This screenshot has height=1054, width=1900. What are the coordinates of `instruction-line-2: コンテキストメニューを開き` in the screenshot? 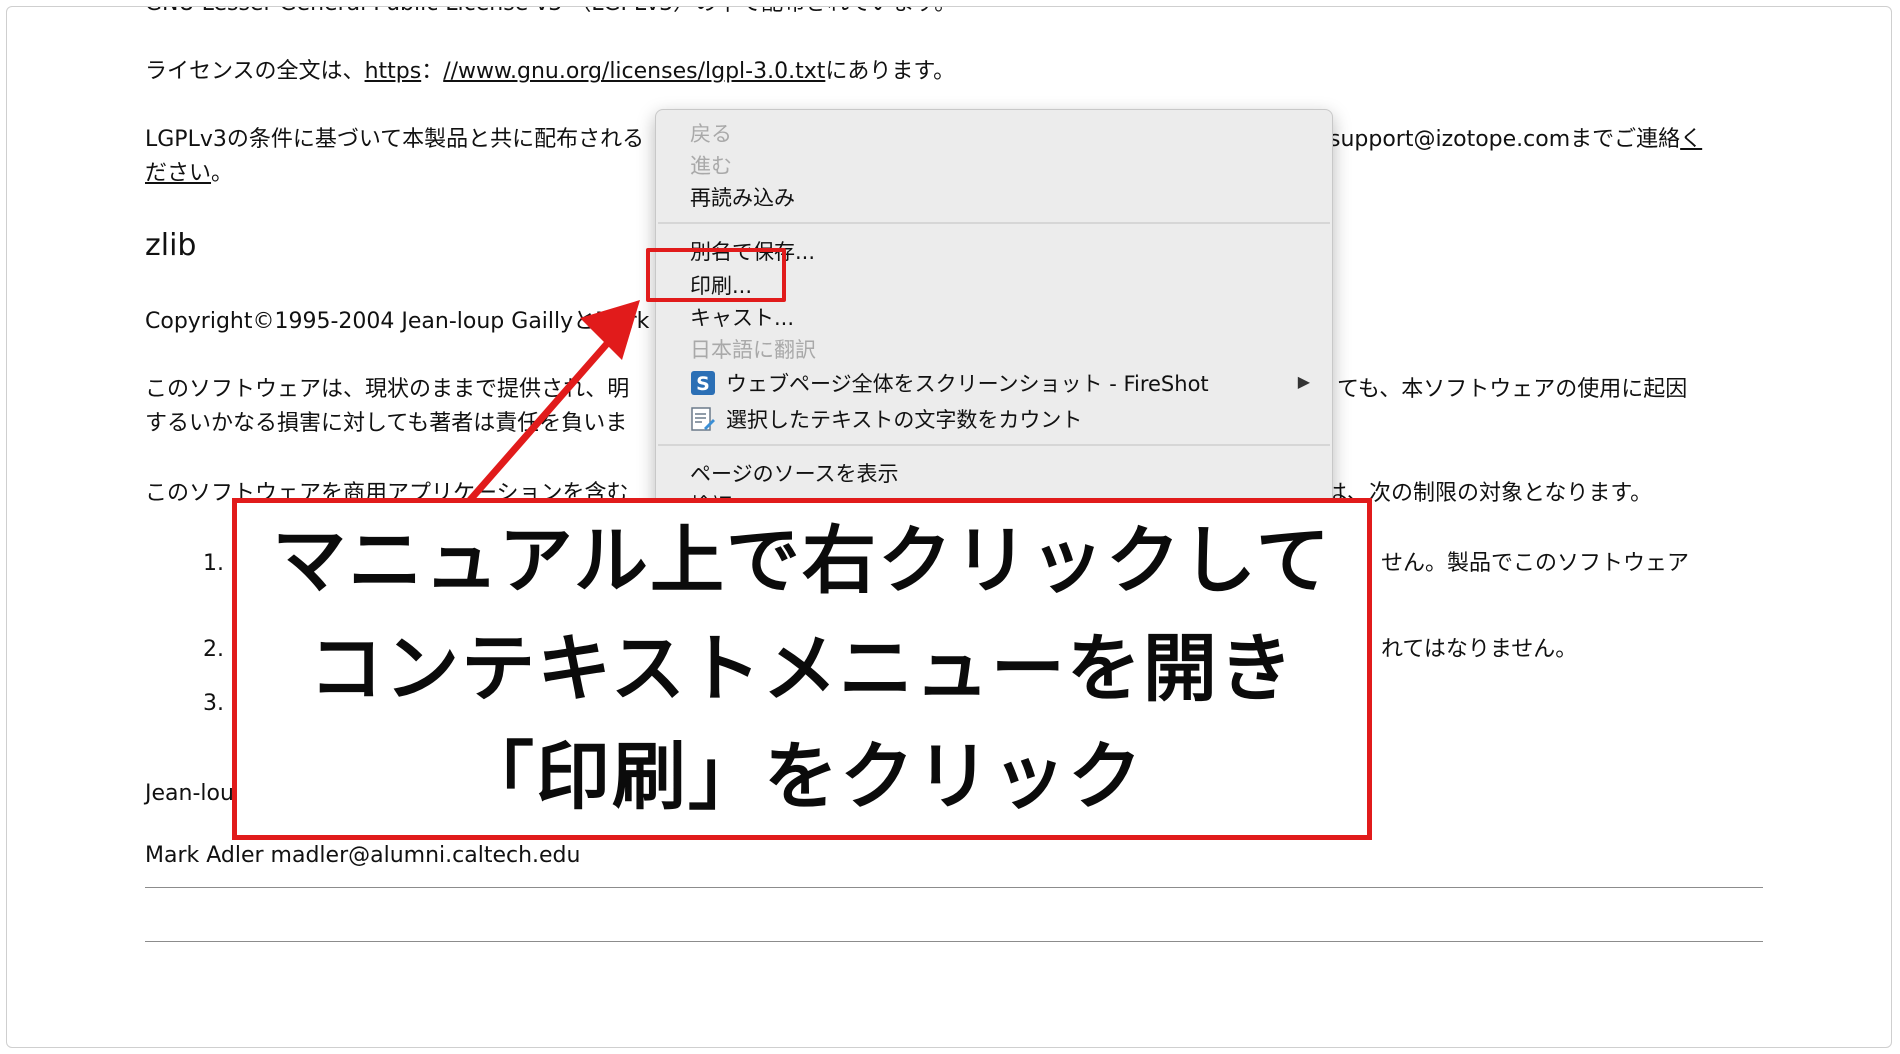 It's located at (802, 669).